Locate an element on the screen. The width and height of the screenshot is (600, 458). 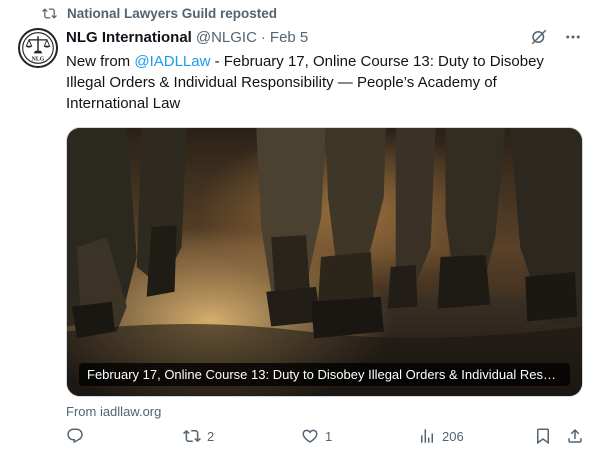
reply-icon is located at coordinates (75, 436).